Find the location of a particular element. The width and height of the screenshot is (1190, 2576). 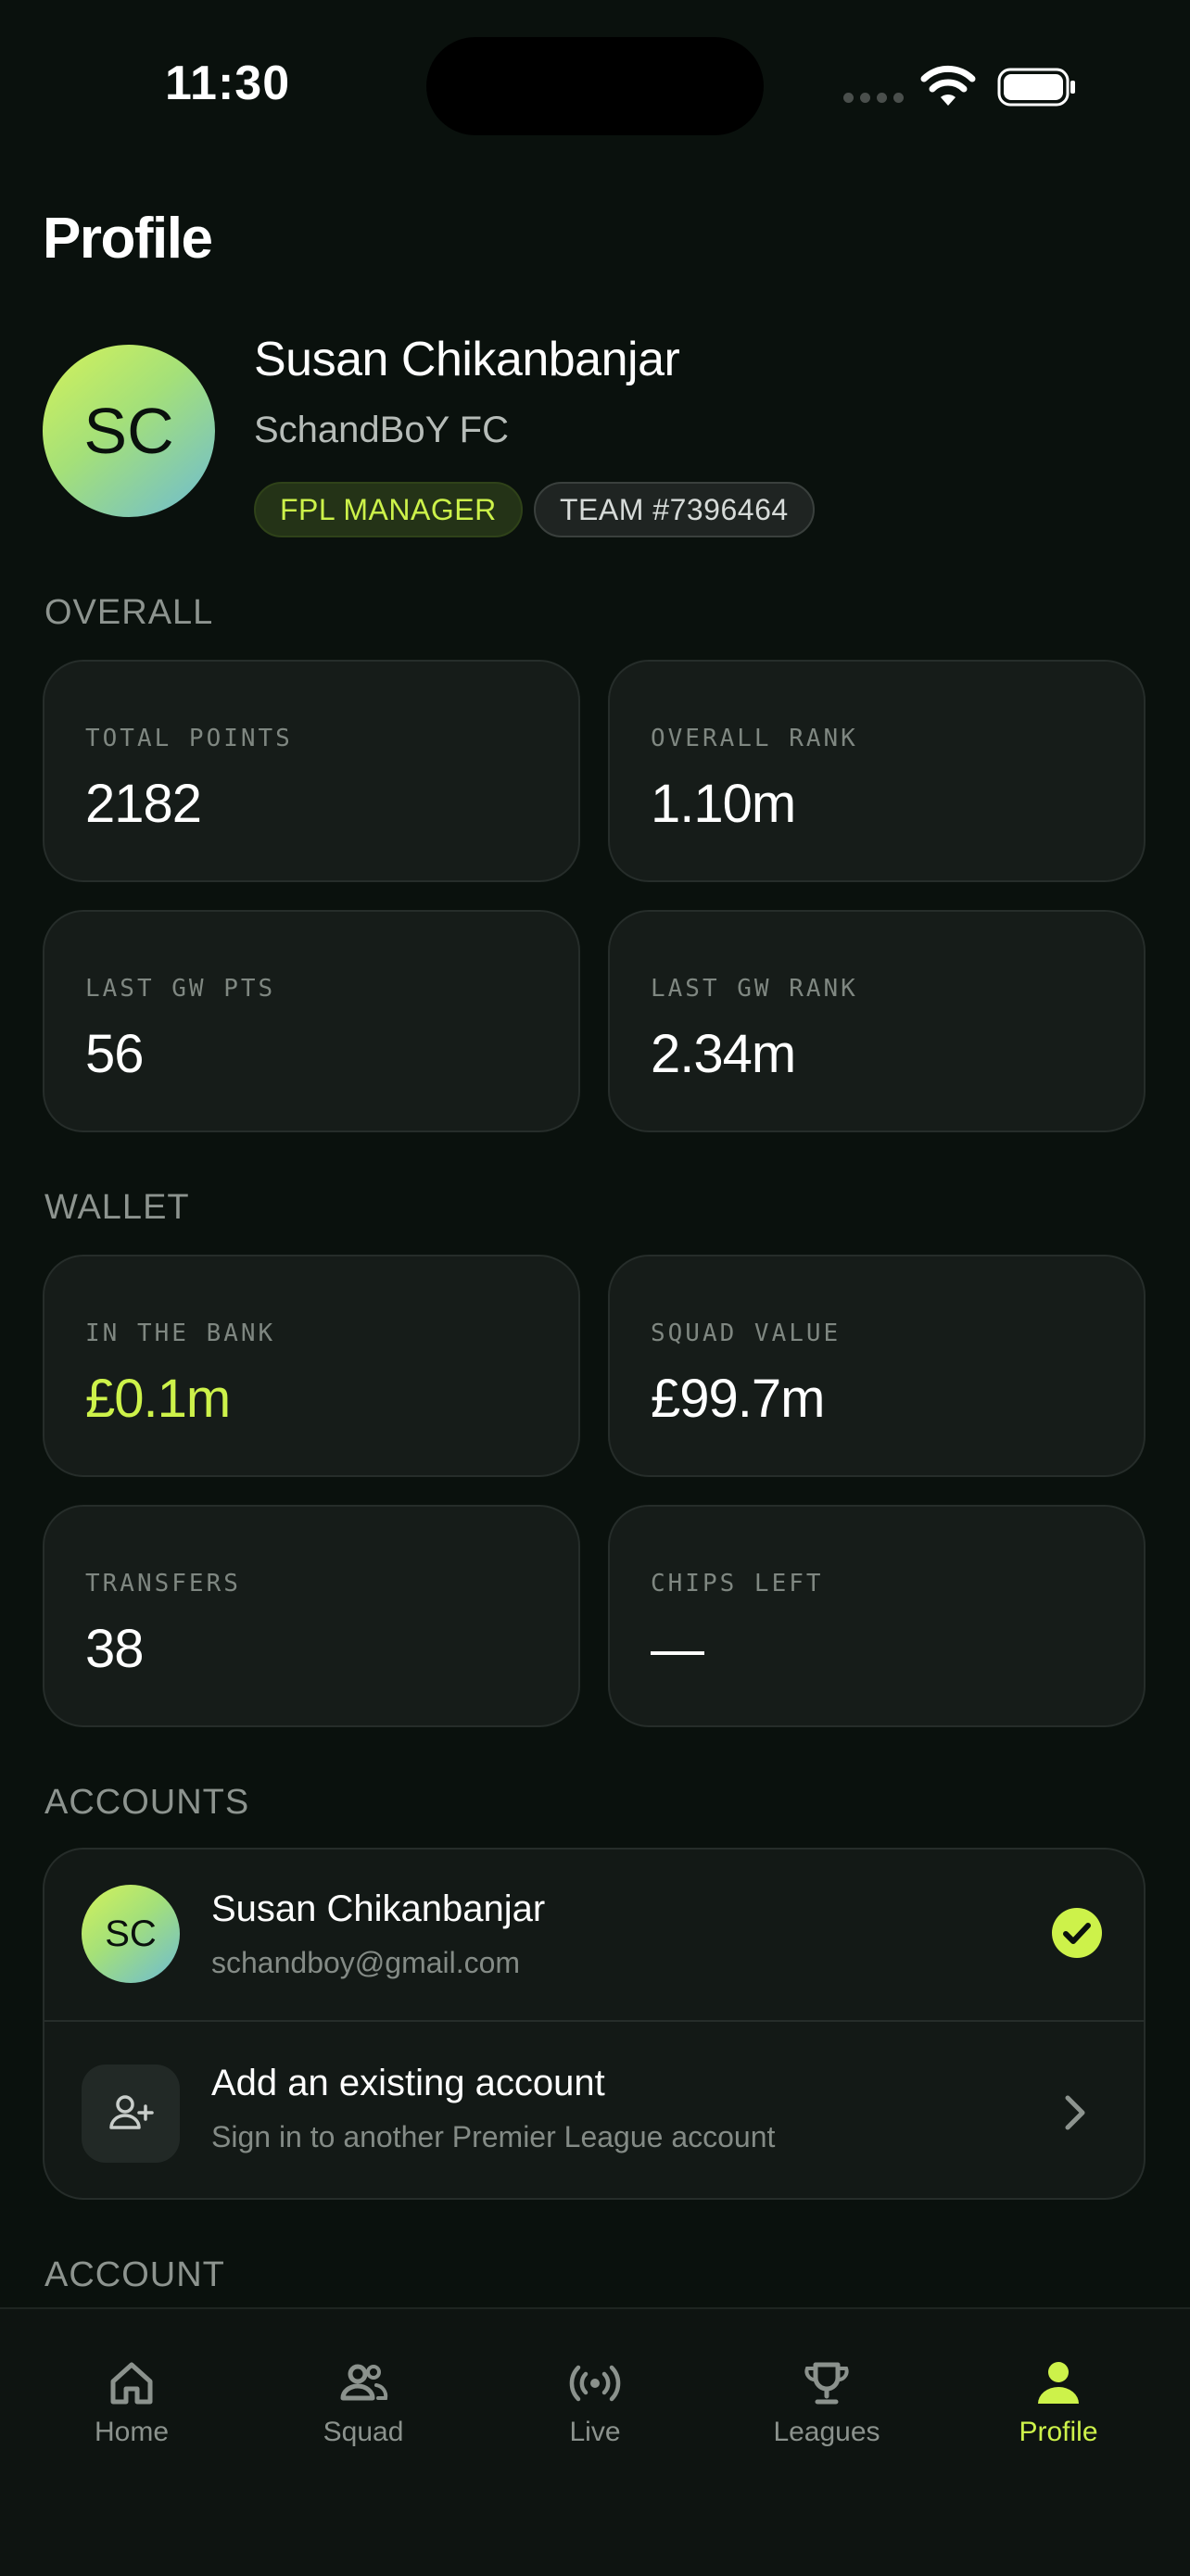

team-id-badge: TEAM #7396464 is located at coordinates (674, 509).